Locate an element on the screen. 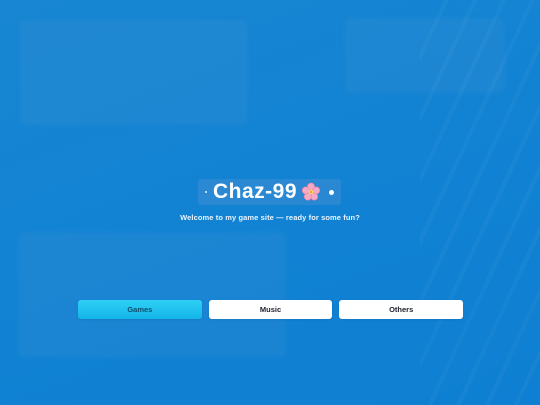 The image size is (540, 405). nav-buttons: Games Music Others is located at coordinates (271, 309).